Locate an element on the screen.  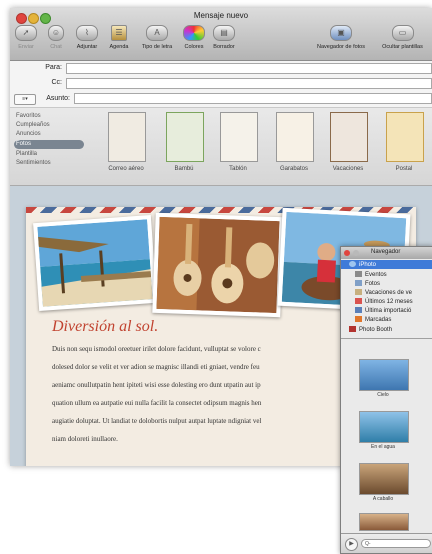
category-template: Plantilla is located at coordinates (49, 154).